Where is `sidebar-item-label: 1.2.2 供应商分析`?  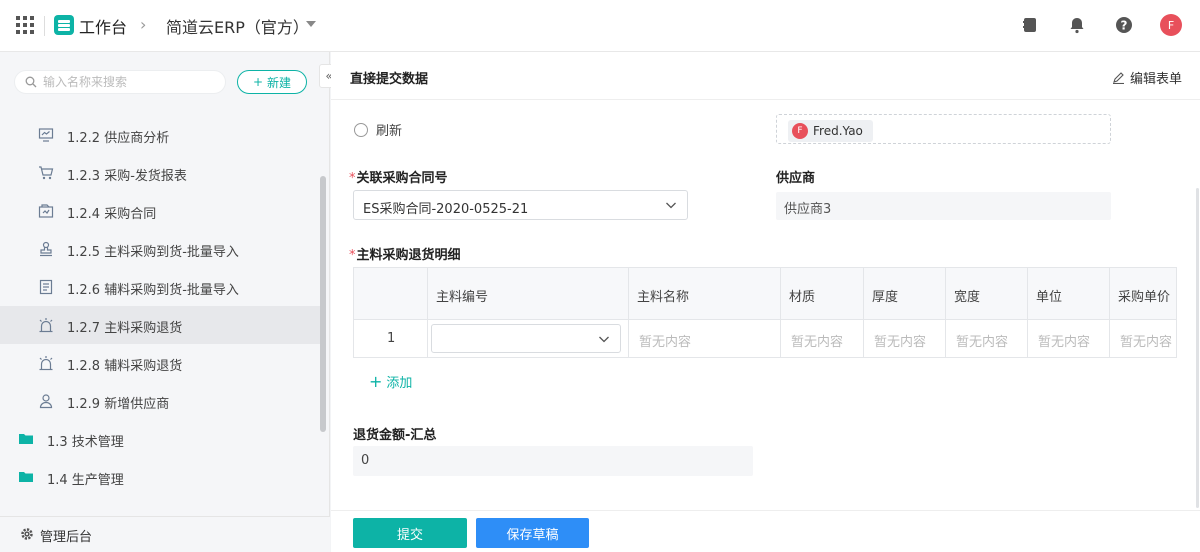 sidebar-item-label: 1.2.2 供应商分析 is located at coordinates (118, 138).